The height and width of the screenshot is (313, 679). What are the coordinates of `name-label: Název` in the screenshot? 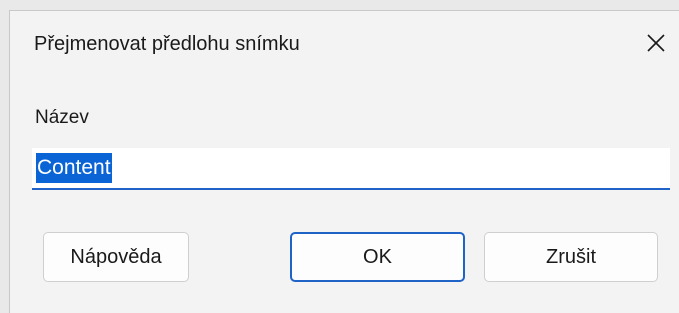 It's located at (62, 117).